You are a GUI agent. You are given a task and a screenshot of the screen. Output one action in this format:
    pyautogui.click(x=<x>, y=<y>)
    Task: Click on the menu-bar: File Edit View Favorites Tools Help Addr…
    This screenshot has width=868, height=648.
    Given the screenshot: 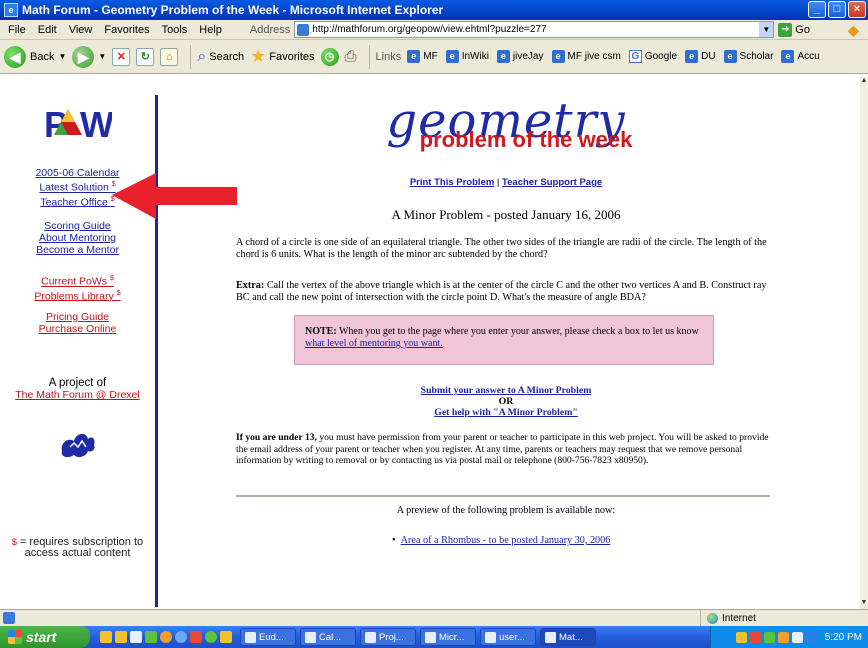 What is the action you would take?
    pyautogui.click(x=434, y=30)
    